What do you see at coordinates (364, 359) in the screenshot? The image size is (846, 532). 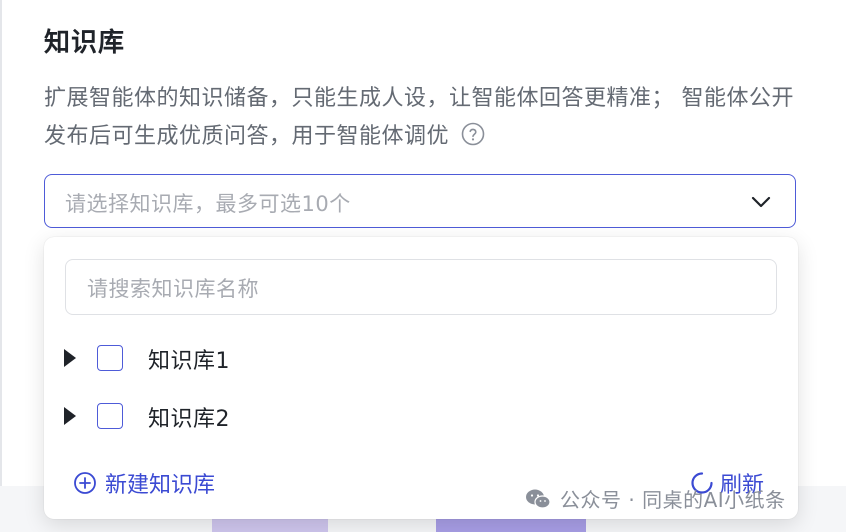 I see `tree-item-knowledge-base-1: 知识库1` at bounding box center [364, 359].